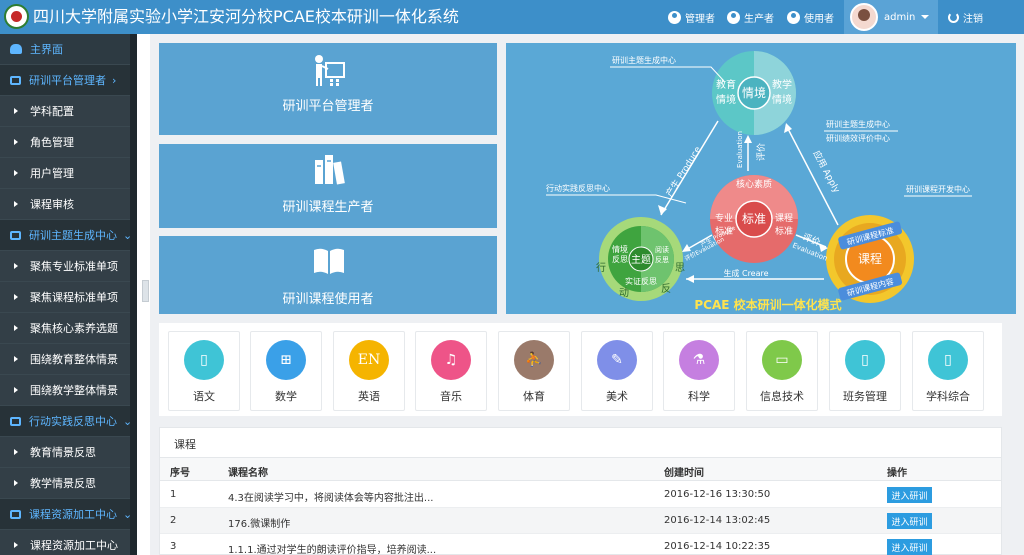 This screenshot has width=1024, height=555. I want to click on user-icon, so click(674, 17).